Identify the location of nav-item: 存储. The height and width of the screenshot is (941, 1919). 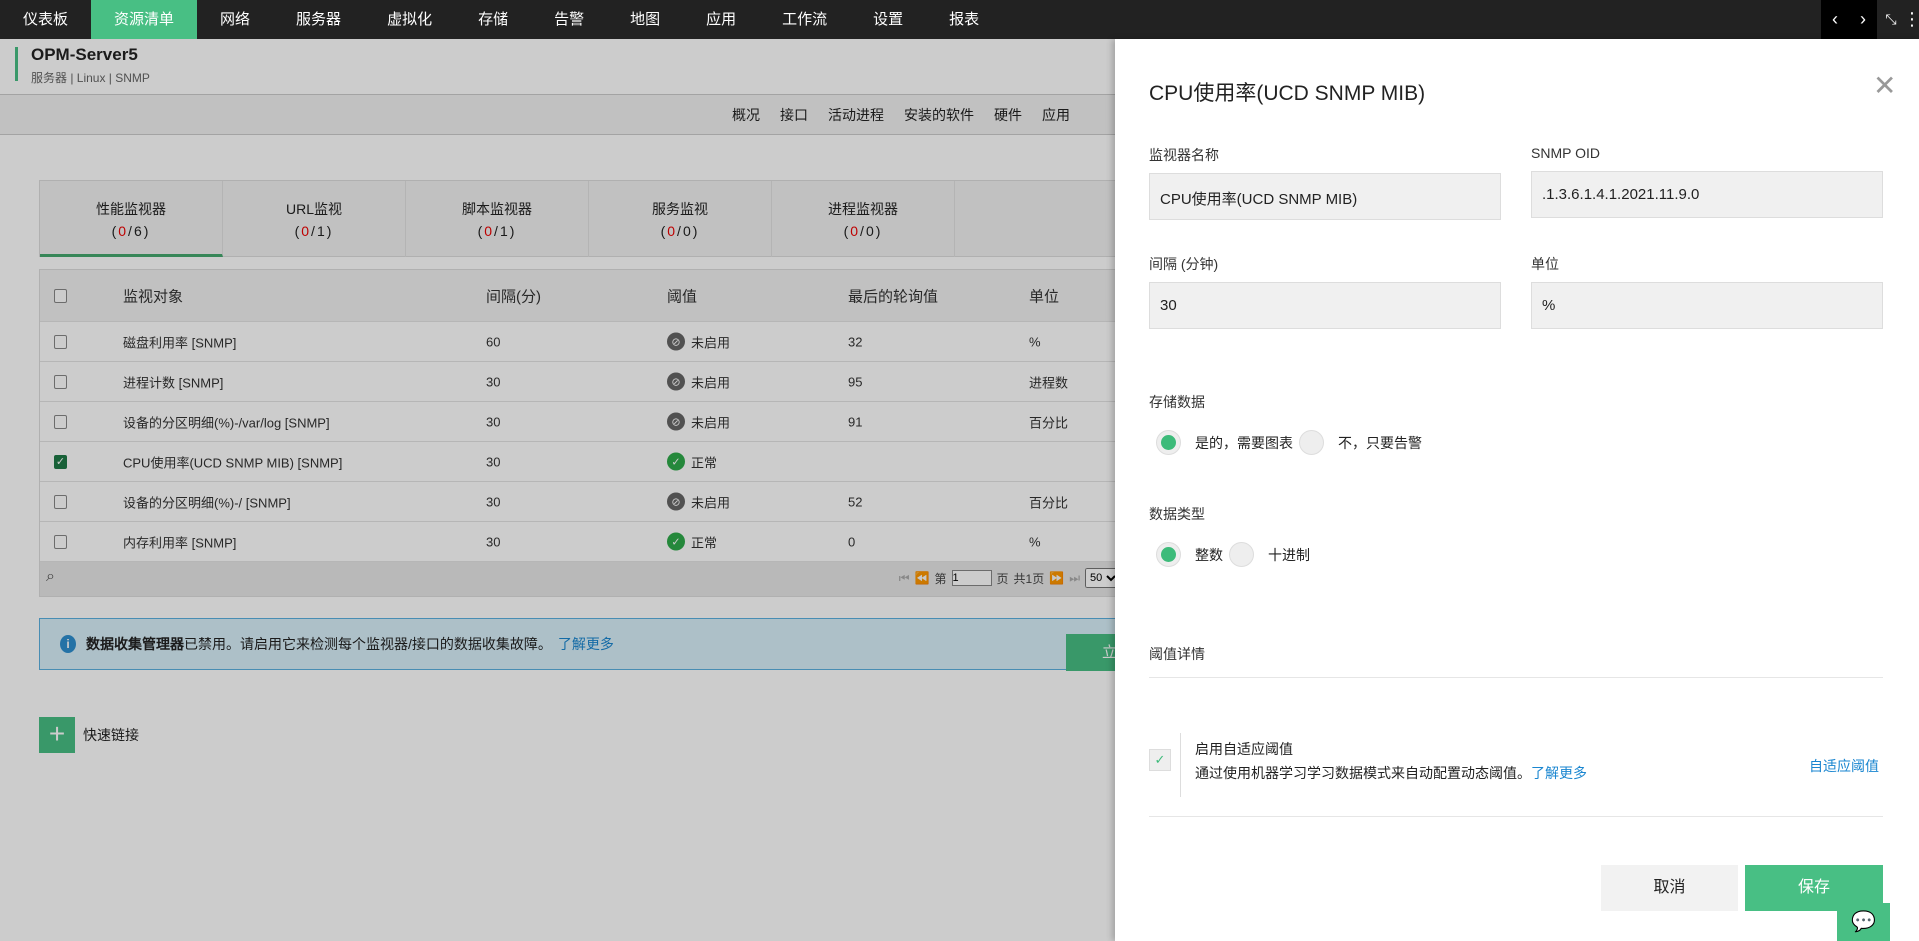
(493, 19).